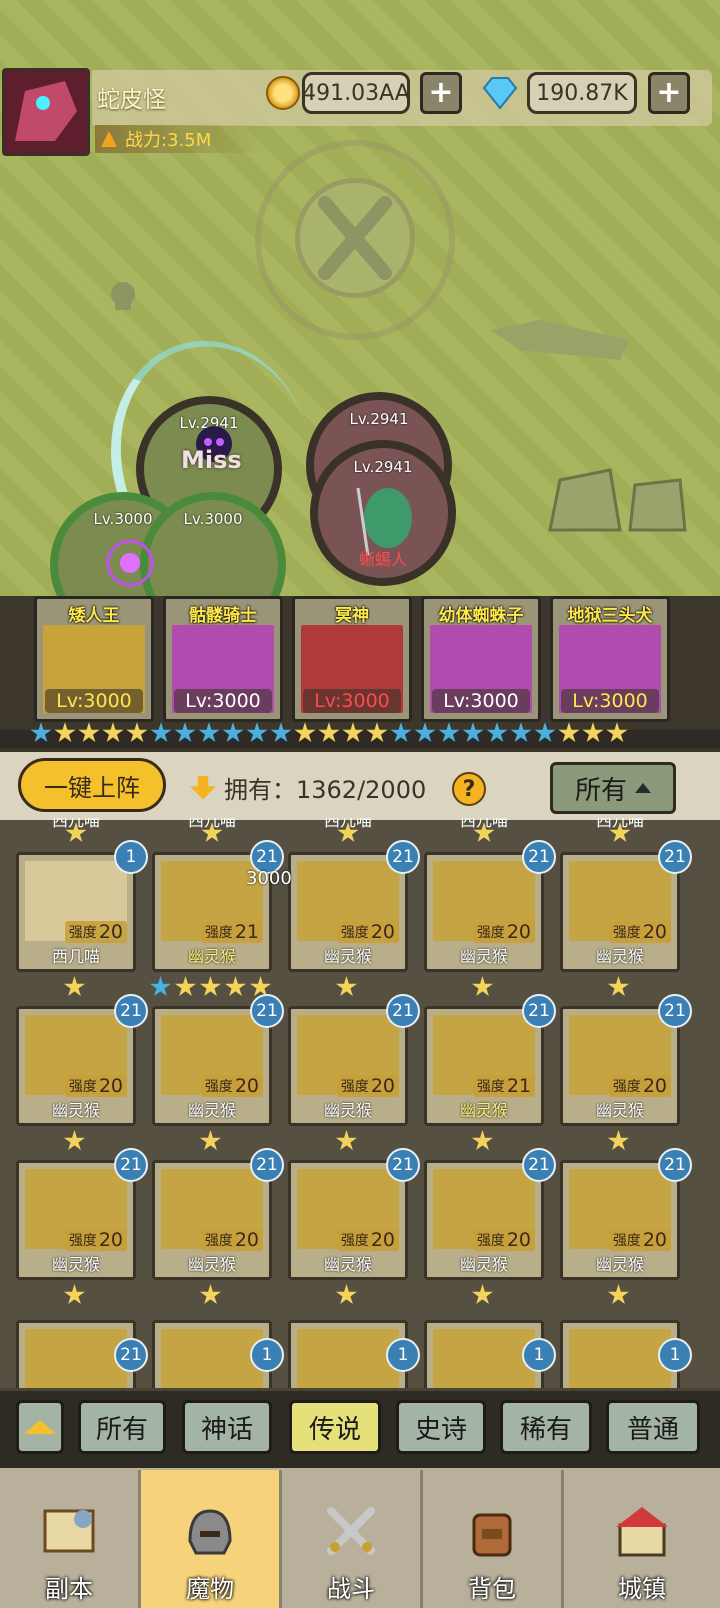  I want to click on nav-label: 背包, so click(492, 1589).